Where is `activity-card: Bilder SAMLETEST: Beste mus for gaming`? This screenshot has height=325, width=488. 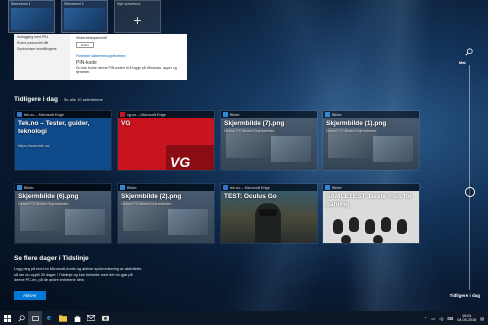
activity-card: Bilder SAMLETEST: Beste mus for gaming is located at coordinates (371, 213).